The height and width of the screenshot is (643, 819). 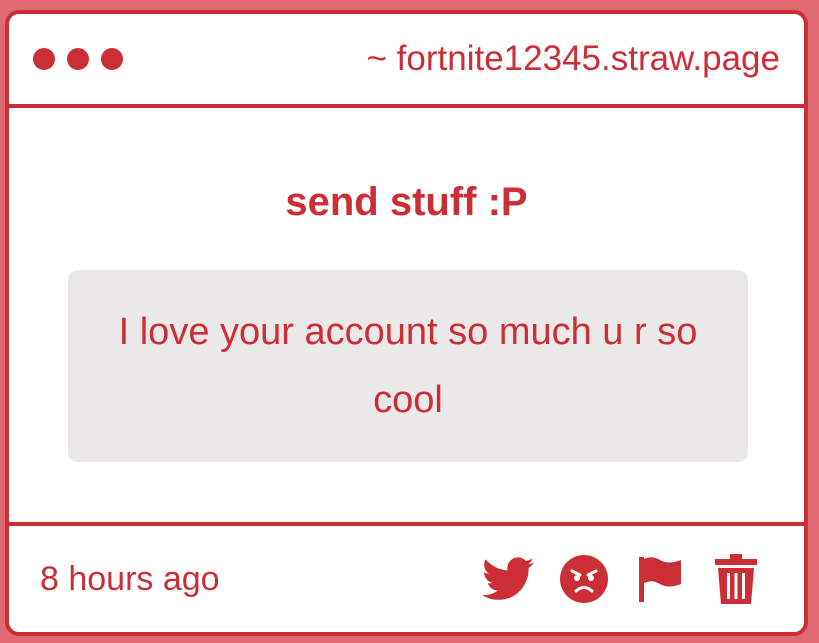 I want to click on window-dots, so click(x=78, y=59).